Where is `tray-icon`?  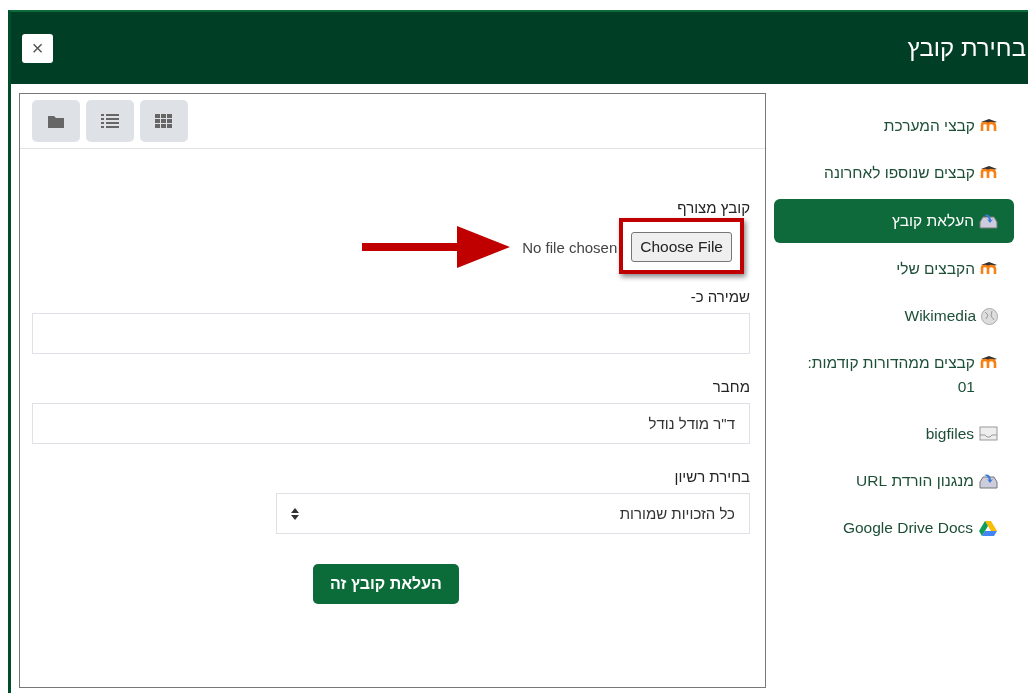 tray-icon is located at coordinates (988, 433).